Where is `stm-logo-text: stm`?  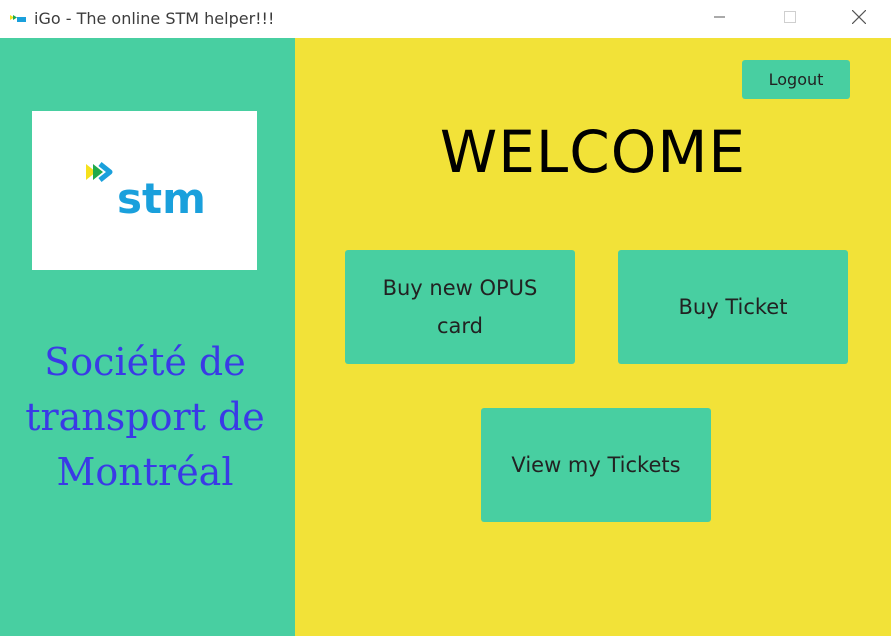 stm-logo-text: stm is located at coordinates (161, 197).